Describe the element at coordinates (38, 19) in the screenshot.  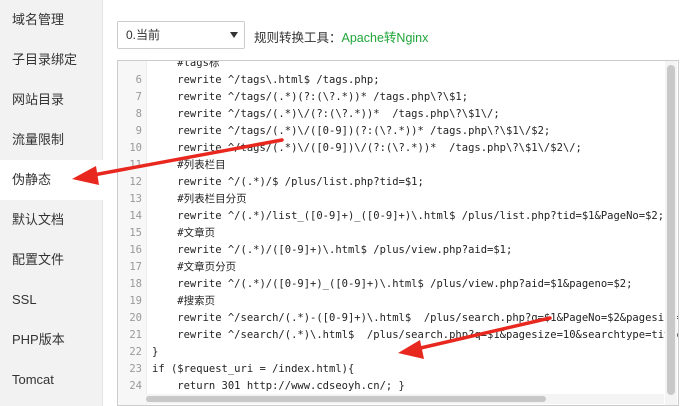
I see `sidebar-item-label: 域名管理` at that location.